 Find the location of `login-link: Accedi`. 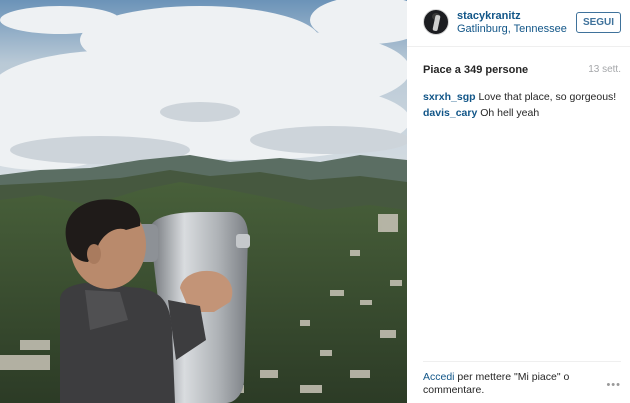

login-link: Accedi is located at coordinates (439, 377).